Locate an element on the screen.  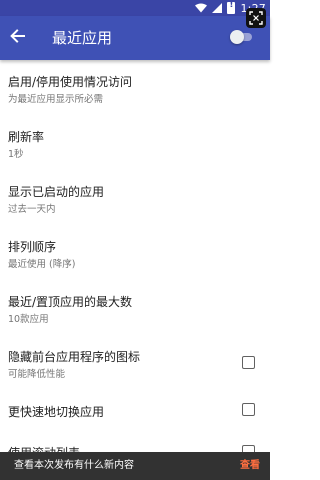
wifi-icon is located at coordinates (201, 8).